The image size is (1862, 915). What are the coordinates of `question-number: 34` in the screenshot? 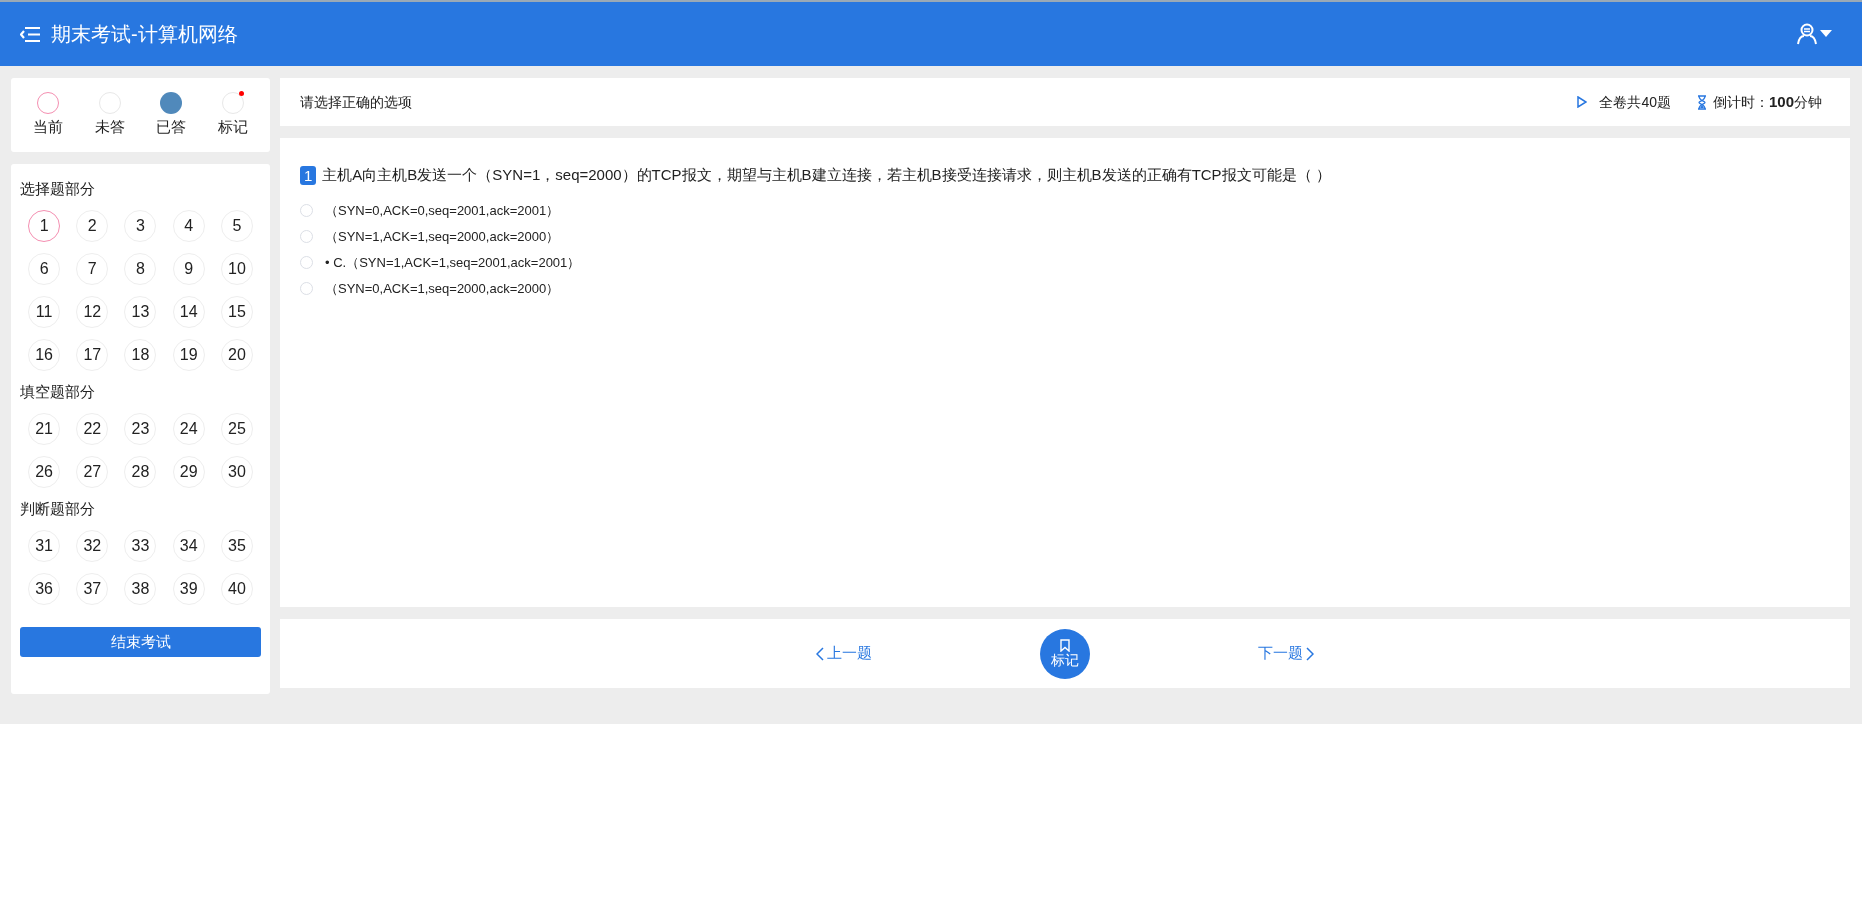 It's located at (188, 546).